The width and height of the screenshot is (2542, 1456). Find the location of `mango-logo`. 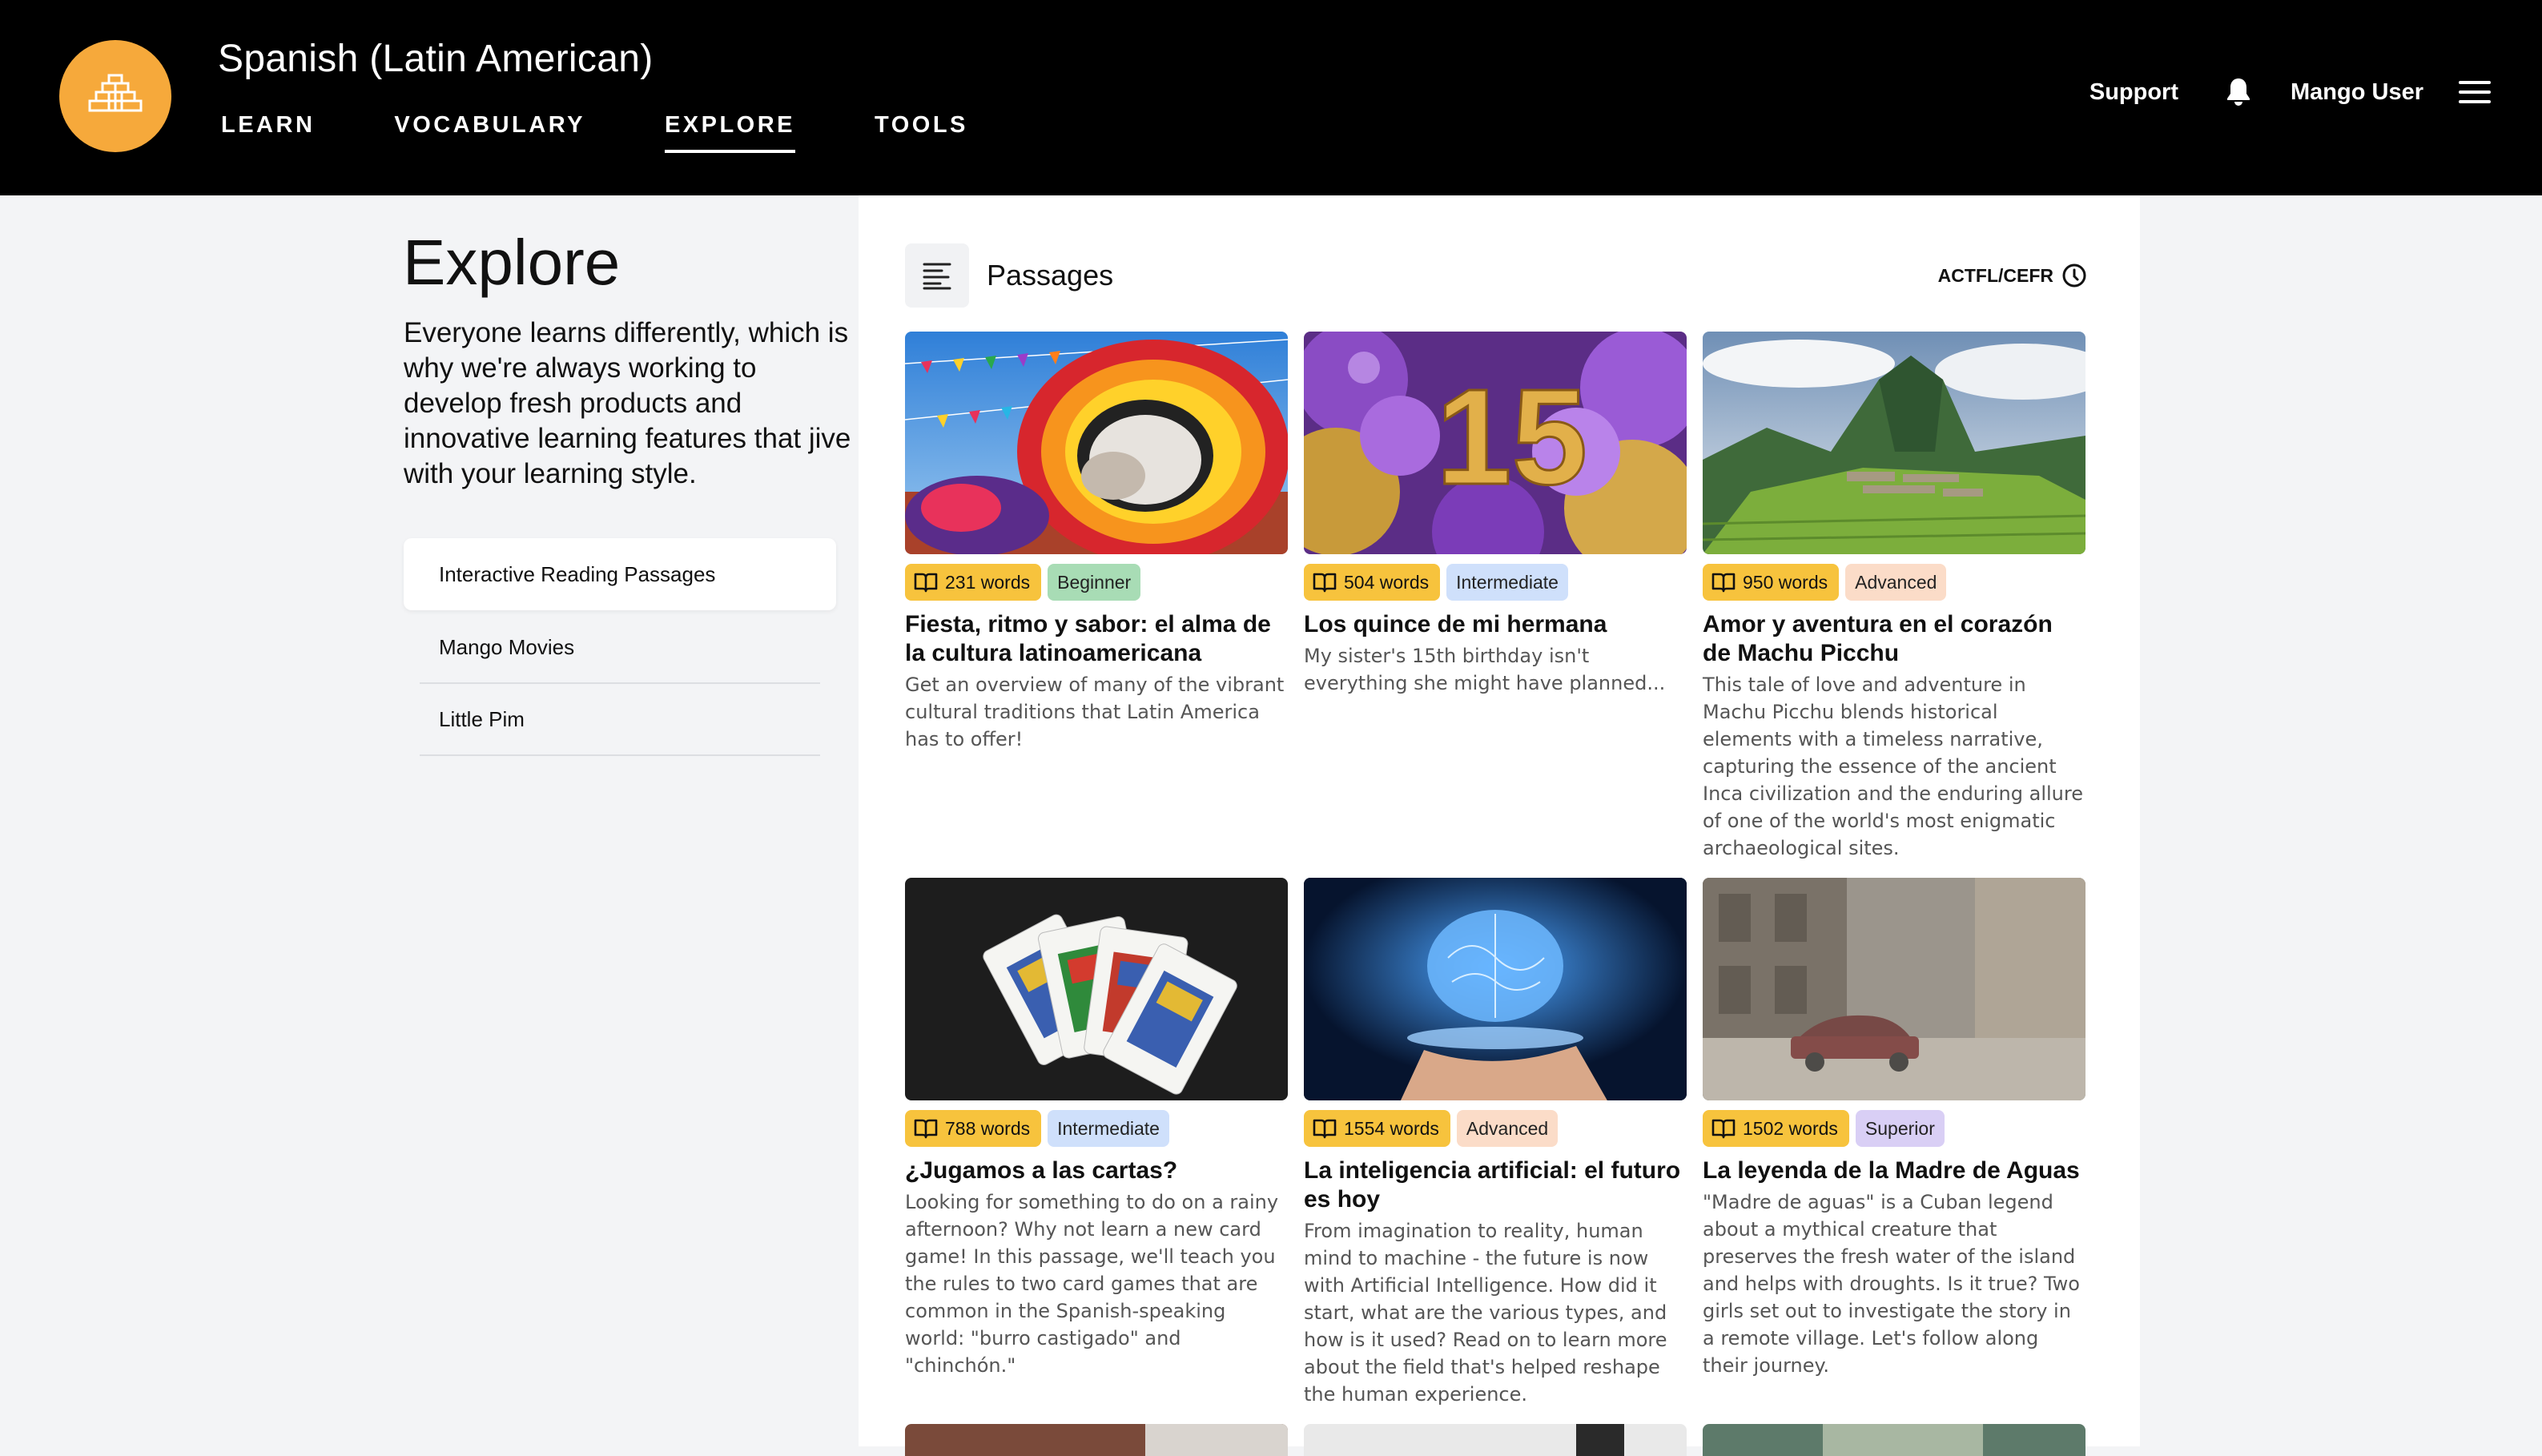

mango-logo is located at coordinates (115, 96).